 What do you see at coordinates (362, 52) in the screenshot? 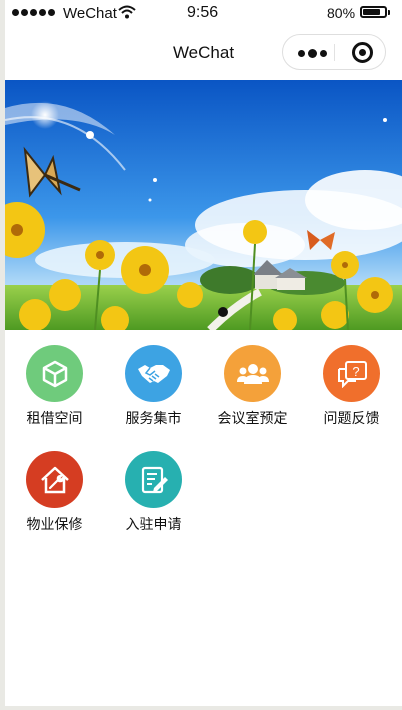
I see `close-miniprogram-button` at bounding box center [362, 52].